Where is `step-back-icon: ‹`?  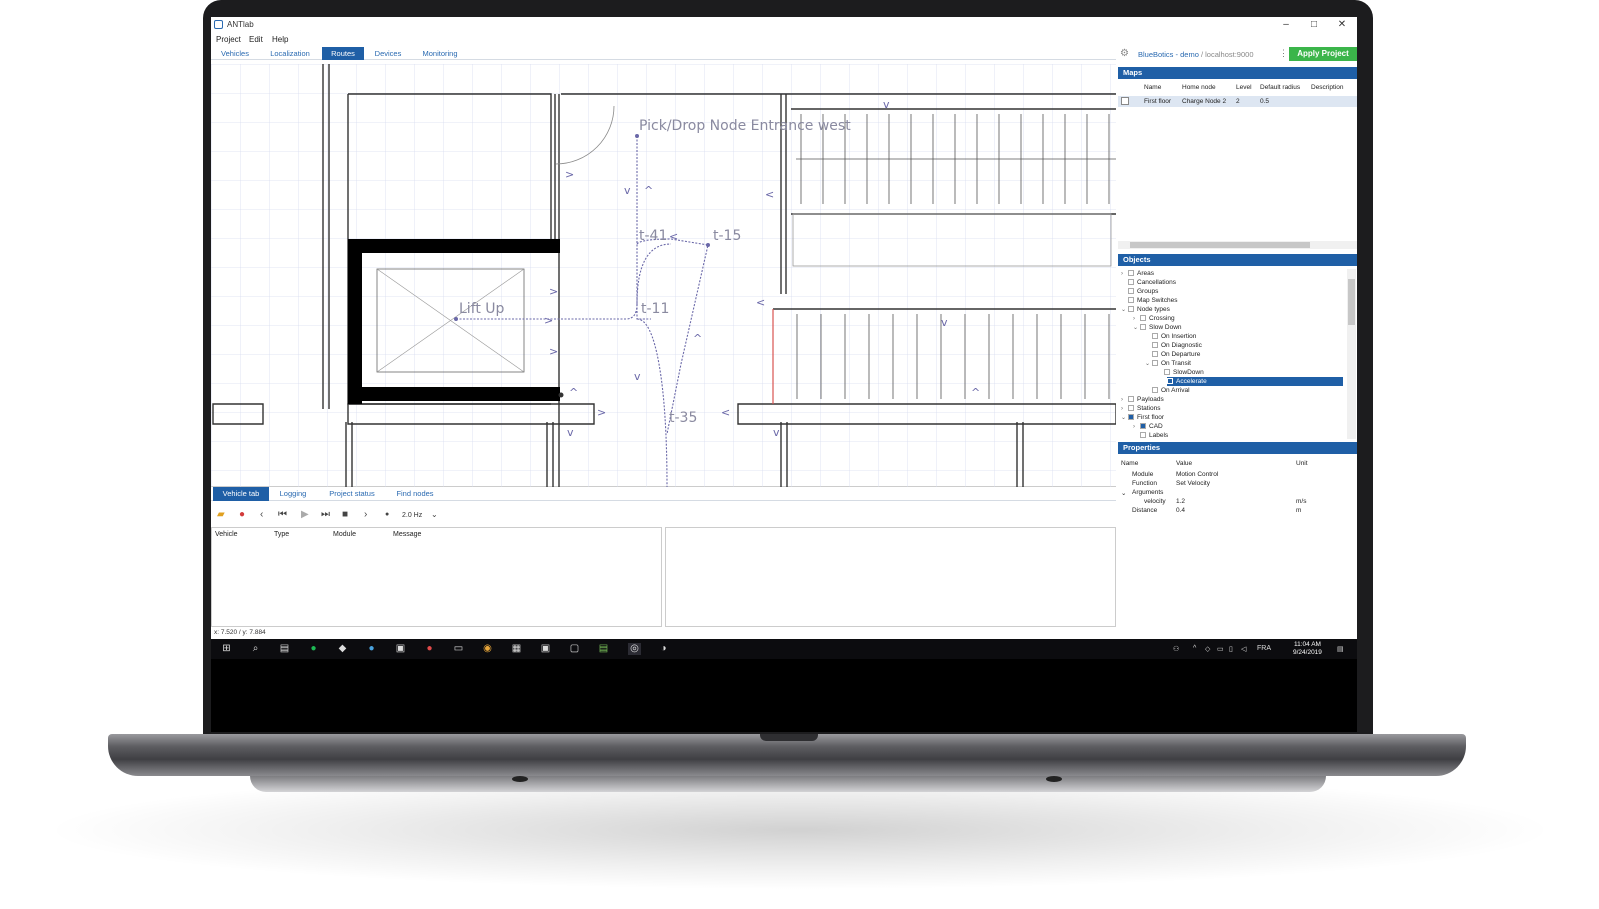 step-back-icon: ‹ is located at coordinates (261, 514).